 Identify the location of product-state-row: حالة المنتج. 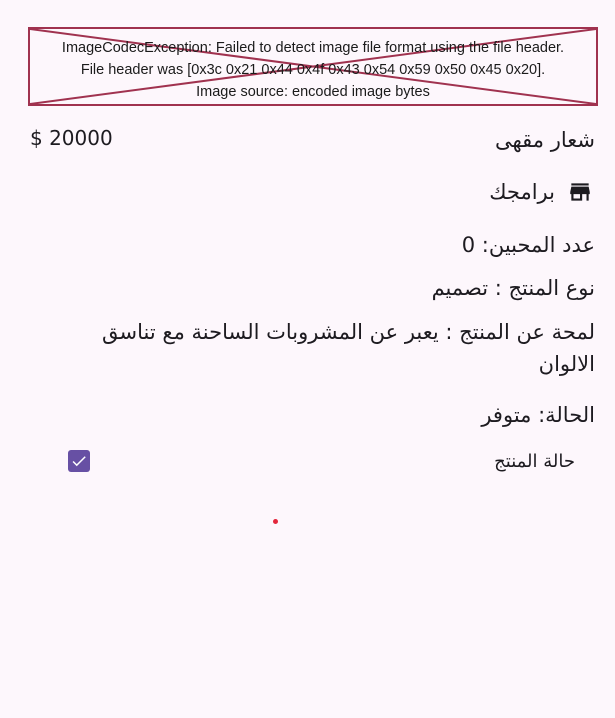
(307, 462).